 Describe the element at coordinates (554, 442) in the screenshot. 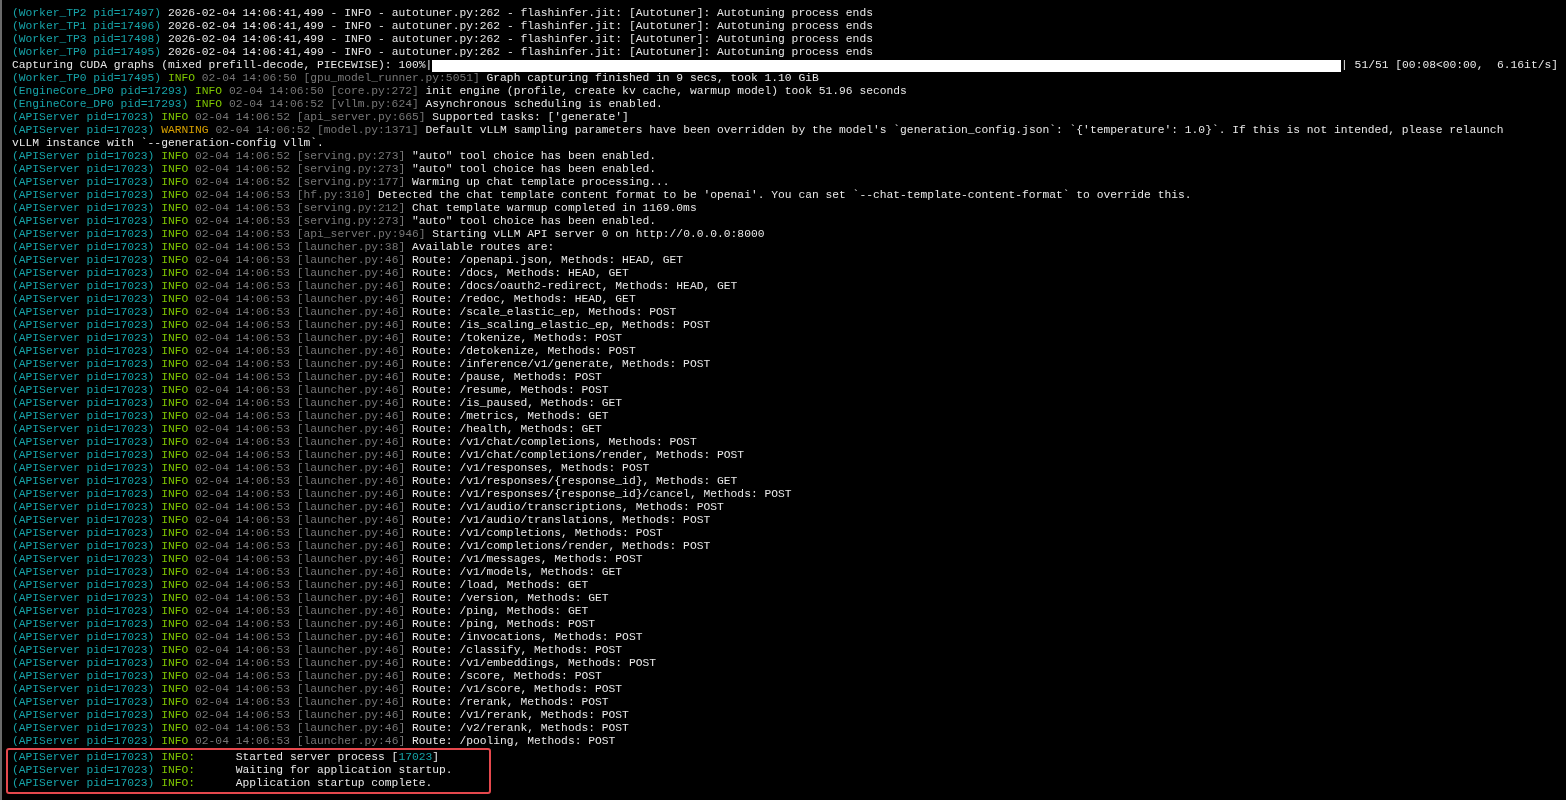

I see `log-message: Route: /v1/chat/completions, Methods: POST` at that location.